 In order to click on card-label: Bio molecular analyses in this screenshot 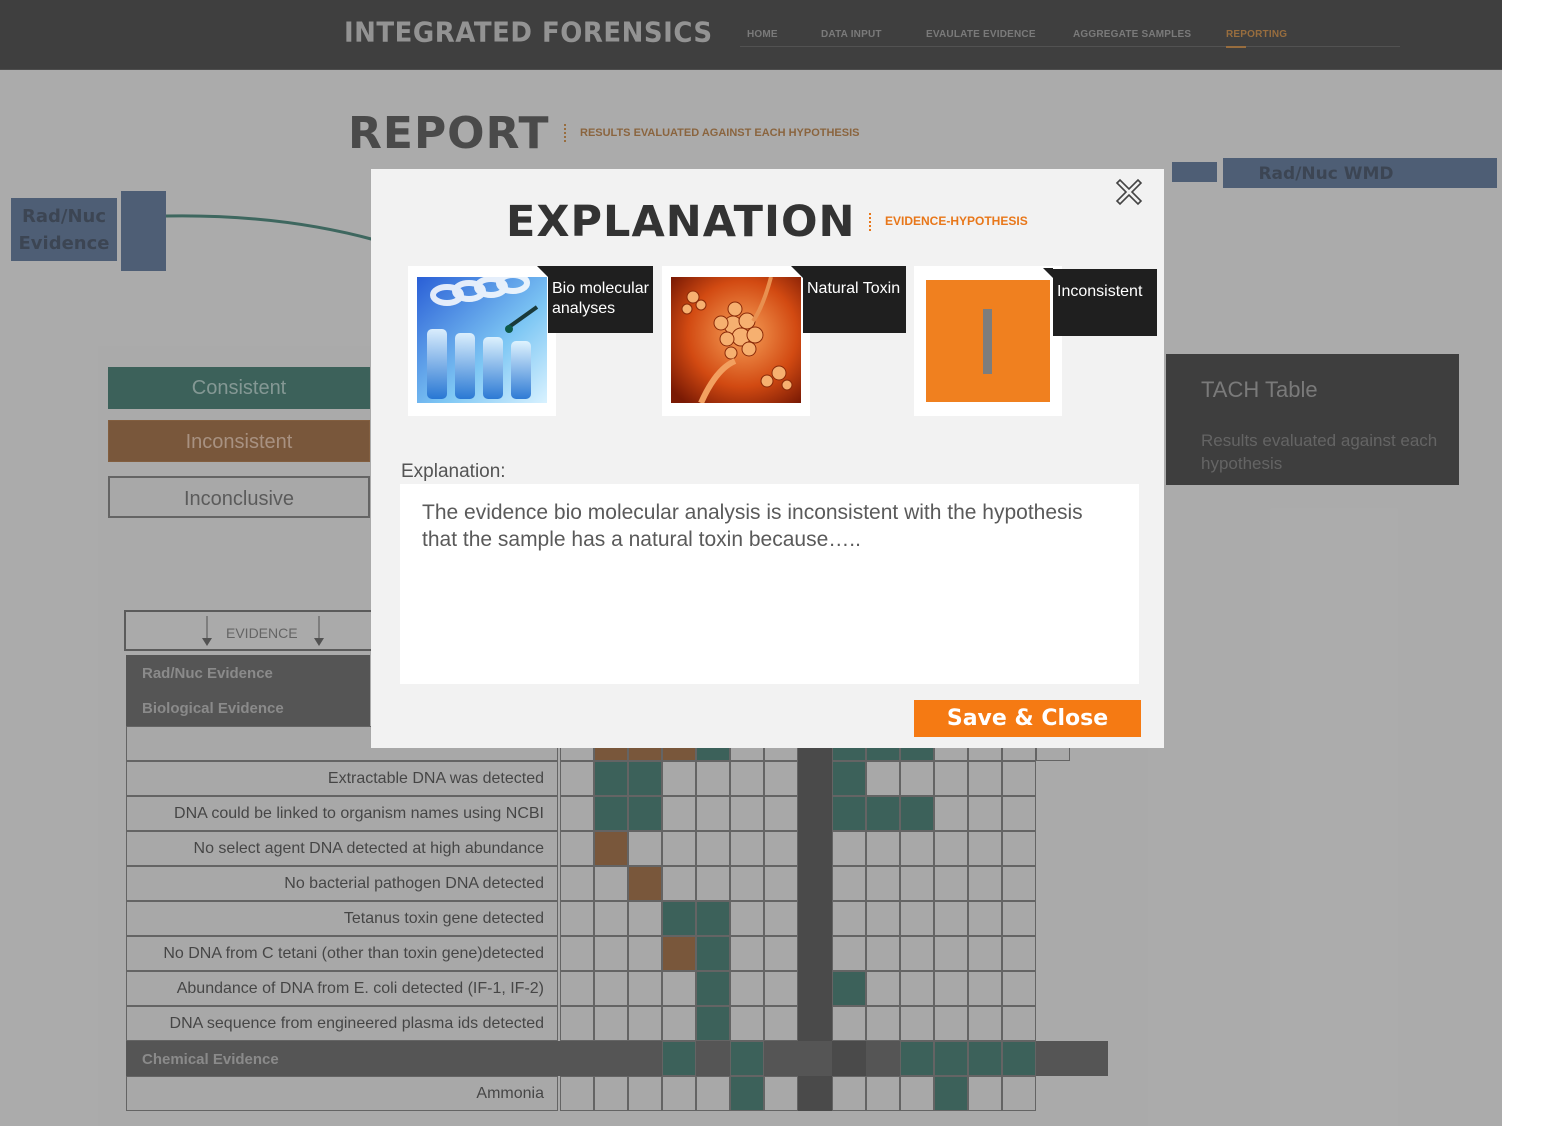, I will do `click(600, 299)`.